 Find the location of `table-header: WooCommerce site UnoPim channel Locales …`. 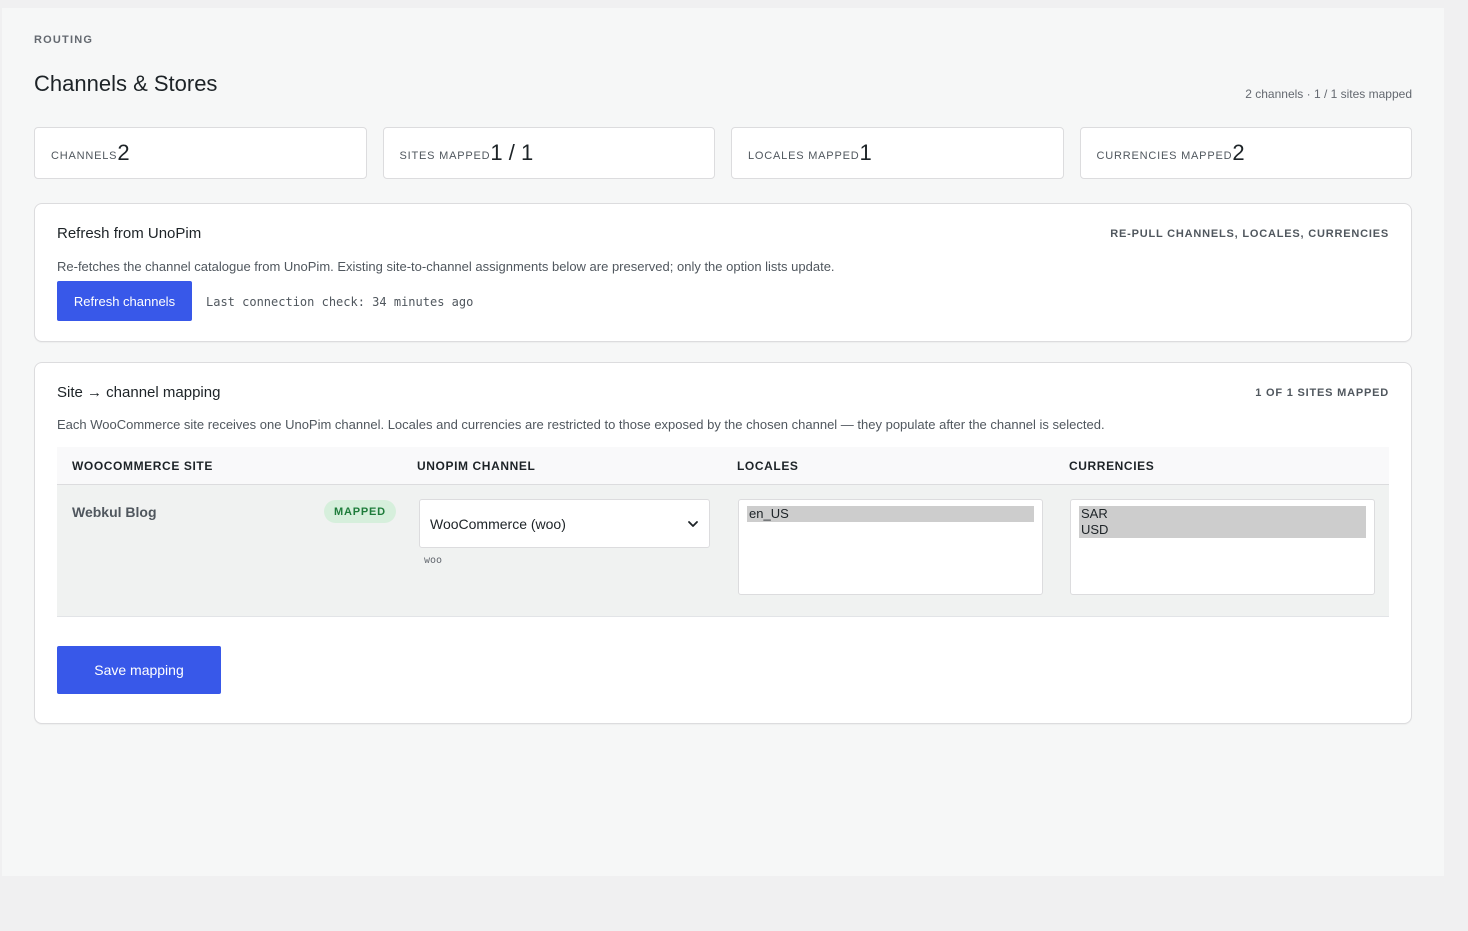

table-header: WooCommerce site UnoPim channel Locales … is located at coordinates (723, 466).